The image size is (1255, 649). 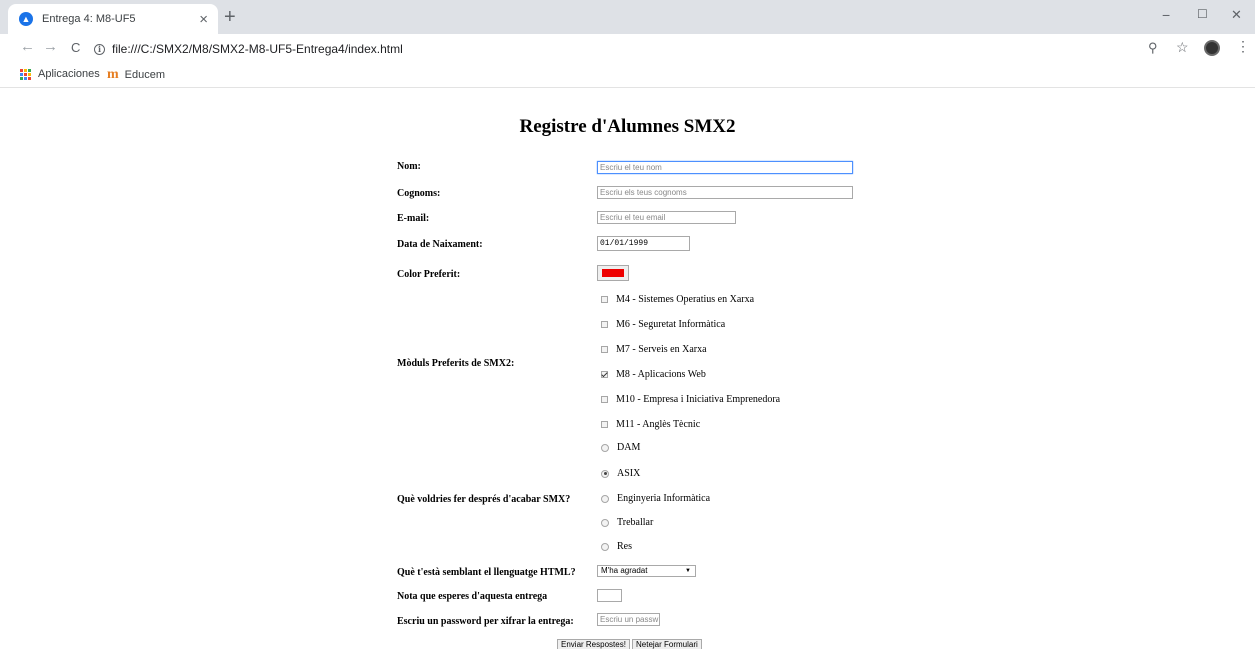 I want to click on bookmark-aplicaciones: Aplicaciones, so click(x=60, y=74).